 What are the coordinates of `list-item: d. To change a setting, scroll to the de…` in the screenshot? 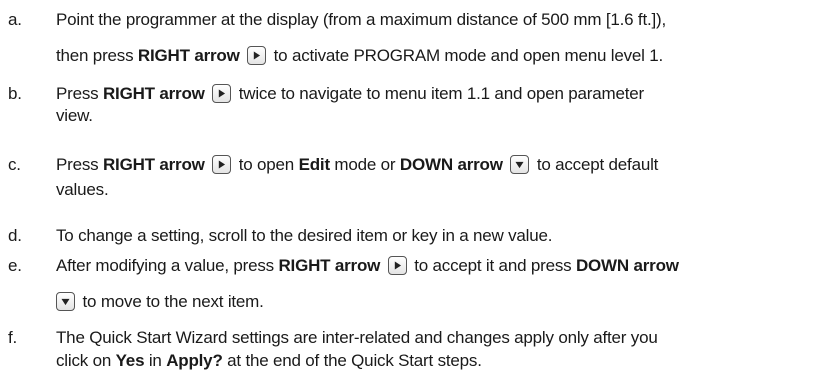 It's located at (410, 238).